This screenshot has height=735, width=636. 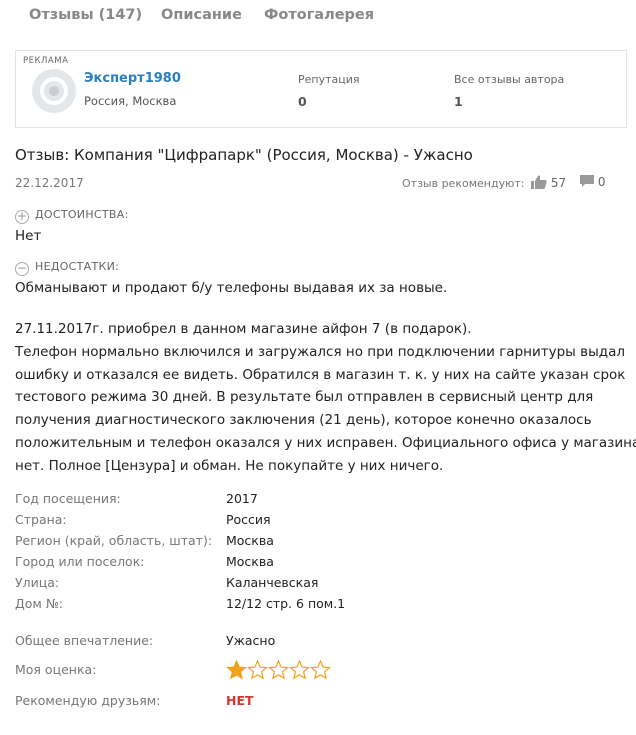 What do you see at coordinates (558, 183) in the screenshot?
I see `likes-count: 57` at bounding box center [558, 183].